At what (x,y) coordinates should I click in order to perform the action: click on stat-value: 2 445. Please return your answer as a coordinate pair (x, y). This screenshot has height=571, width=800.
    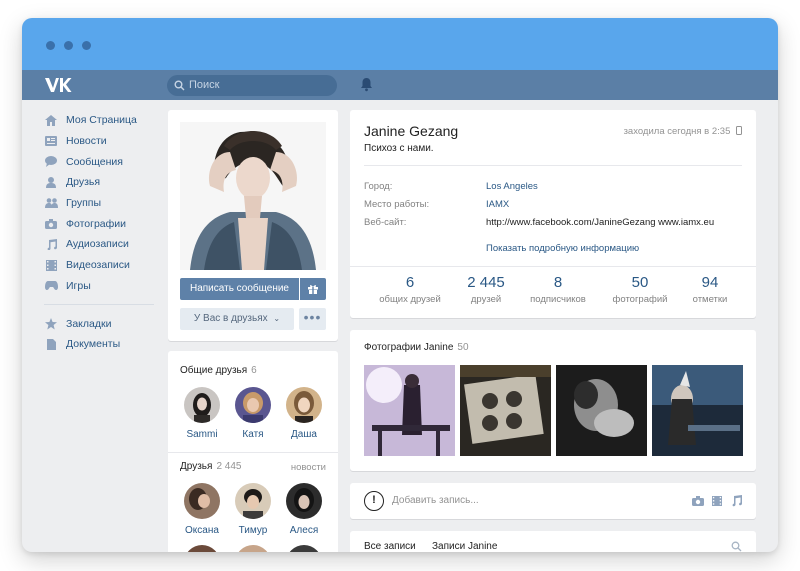
    Looking at the image, I should click on (486, 282).